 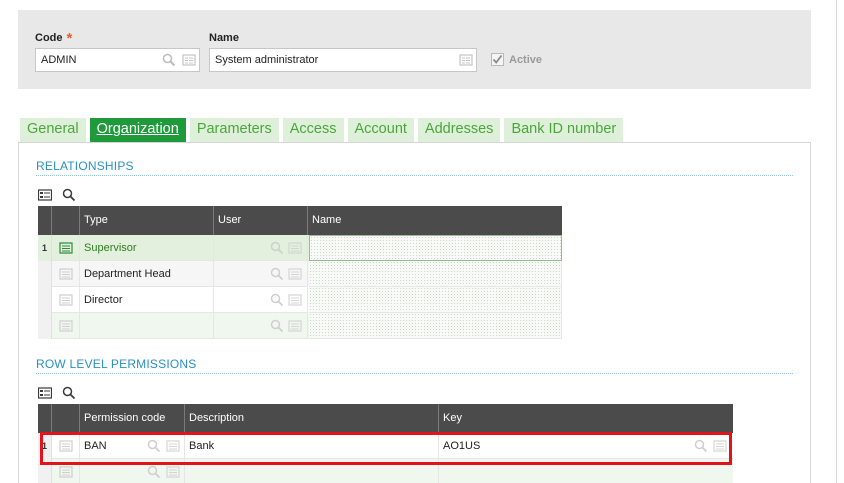 I want to click on code-field: ADMIN, so click(x=117, y=60).